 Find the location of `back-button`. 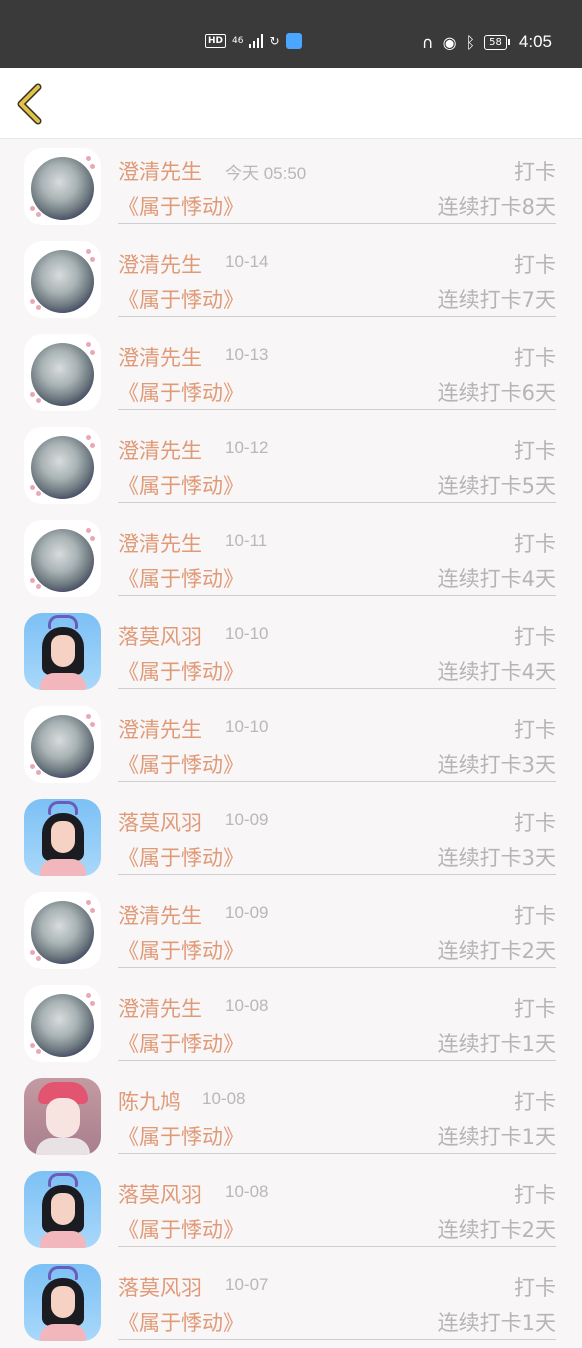

back-button is located at coordinates (32, 104).